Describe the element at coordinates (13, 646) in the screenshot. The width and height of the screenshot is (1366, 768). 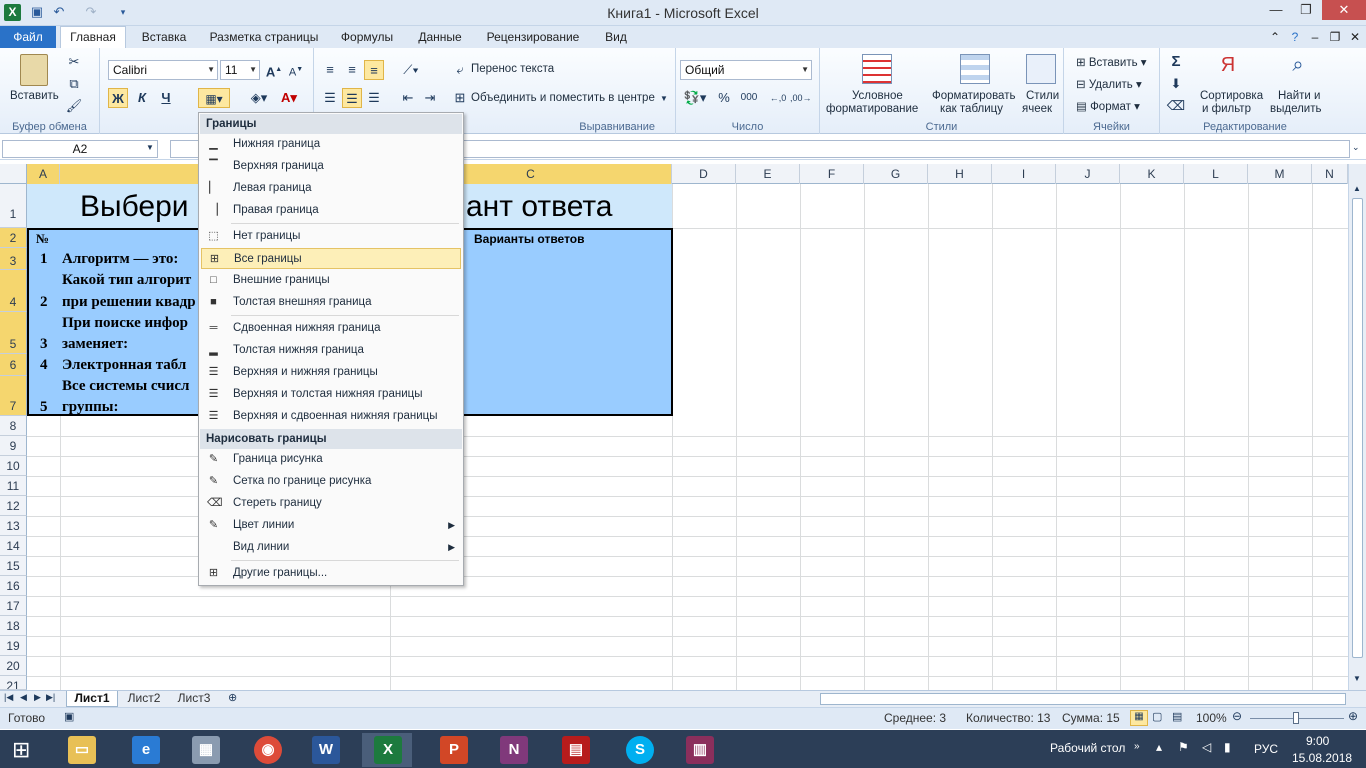
I see `row-header-19: 19` at that location.